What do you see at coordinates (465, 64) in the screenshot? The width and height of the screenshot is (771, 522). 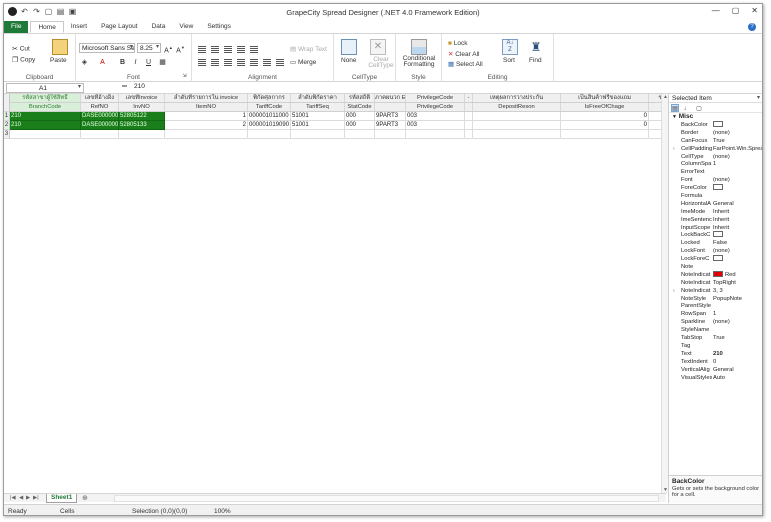 I see `select-all-button: ▦ Select All` at bounding box center [465, 64].